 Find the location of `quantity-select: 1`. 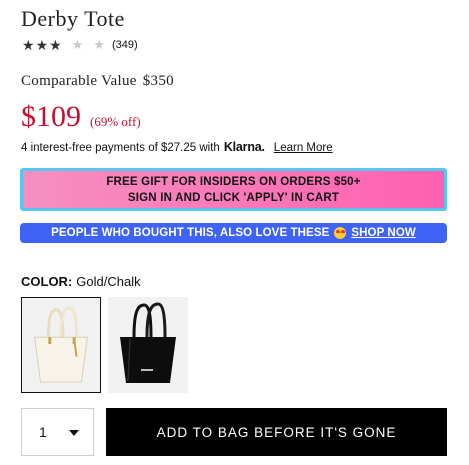

quantity-select: 1 is located at coordinates (57, 432).